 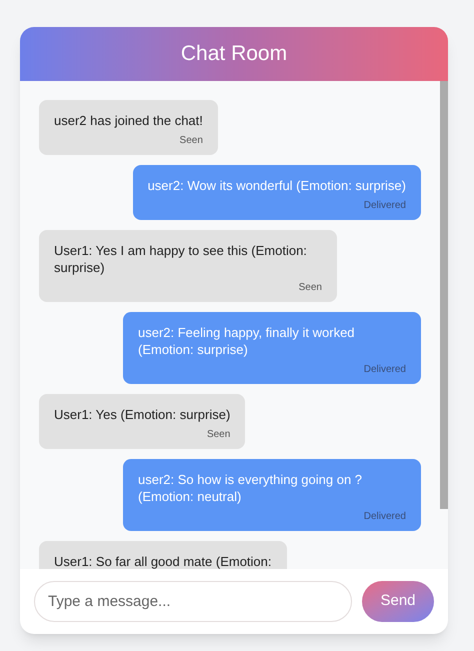 I want to click on send-button: Send, so click(x=398, y=601).